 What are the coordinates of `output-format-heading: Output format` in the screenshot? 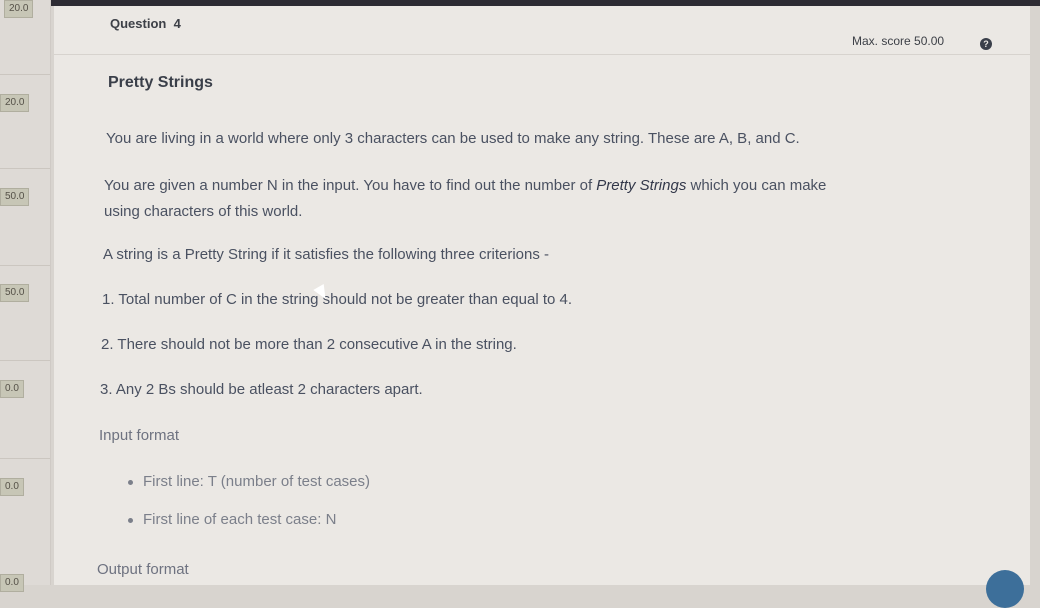 It's located at (143, 569).